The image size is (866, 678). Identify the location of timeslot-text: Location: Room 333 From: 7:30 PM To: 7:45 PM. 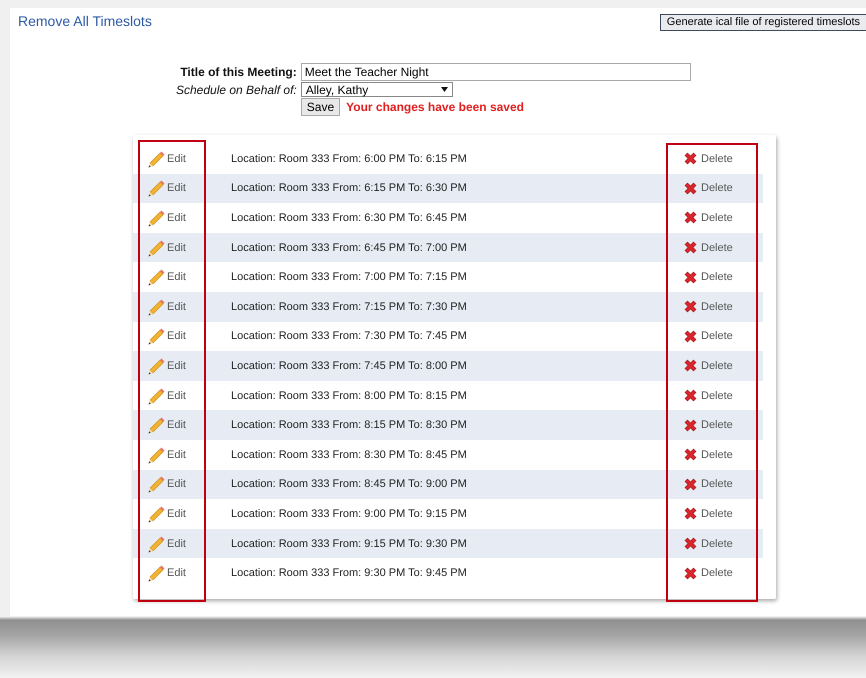
(349, 336).